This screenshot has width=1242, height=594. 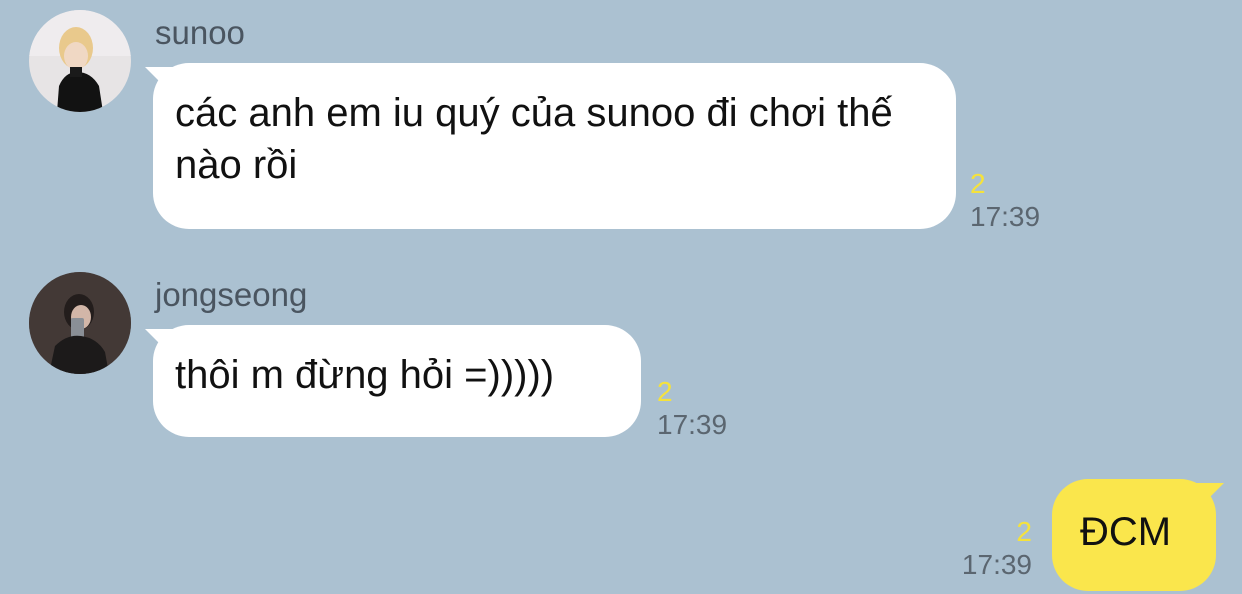 I want to click on jongseong-avatar, so click(x=80, y=323).